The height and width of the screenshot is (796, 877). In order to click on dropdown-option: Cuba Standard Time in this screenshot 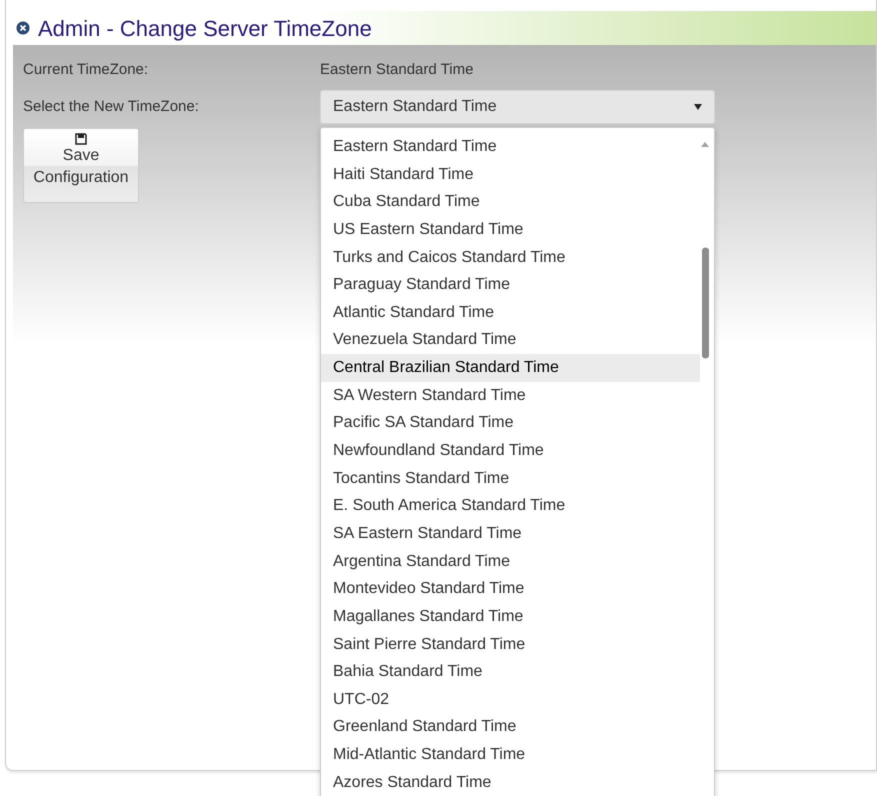, I will do `click(510, 202)`.